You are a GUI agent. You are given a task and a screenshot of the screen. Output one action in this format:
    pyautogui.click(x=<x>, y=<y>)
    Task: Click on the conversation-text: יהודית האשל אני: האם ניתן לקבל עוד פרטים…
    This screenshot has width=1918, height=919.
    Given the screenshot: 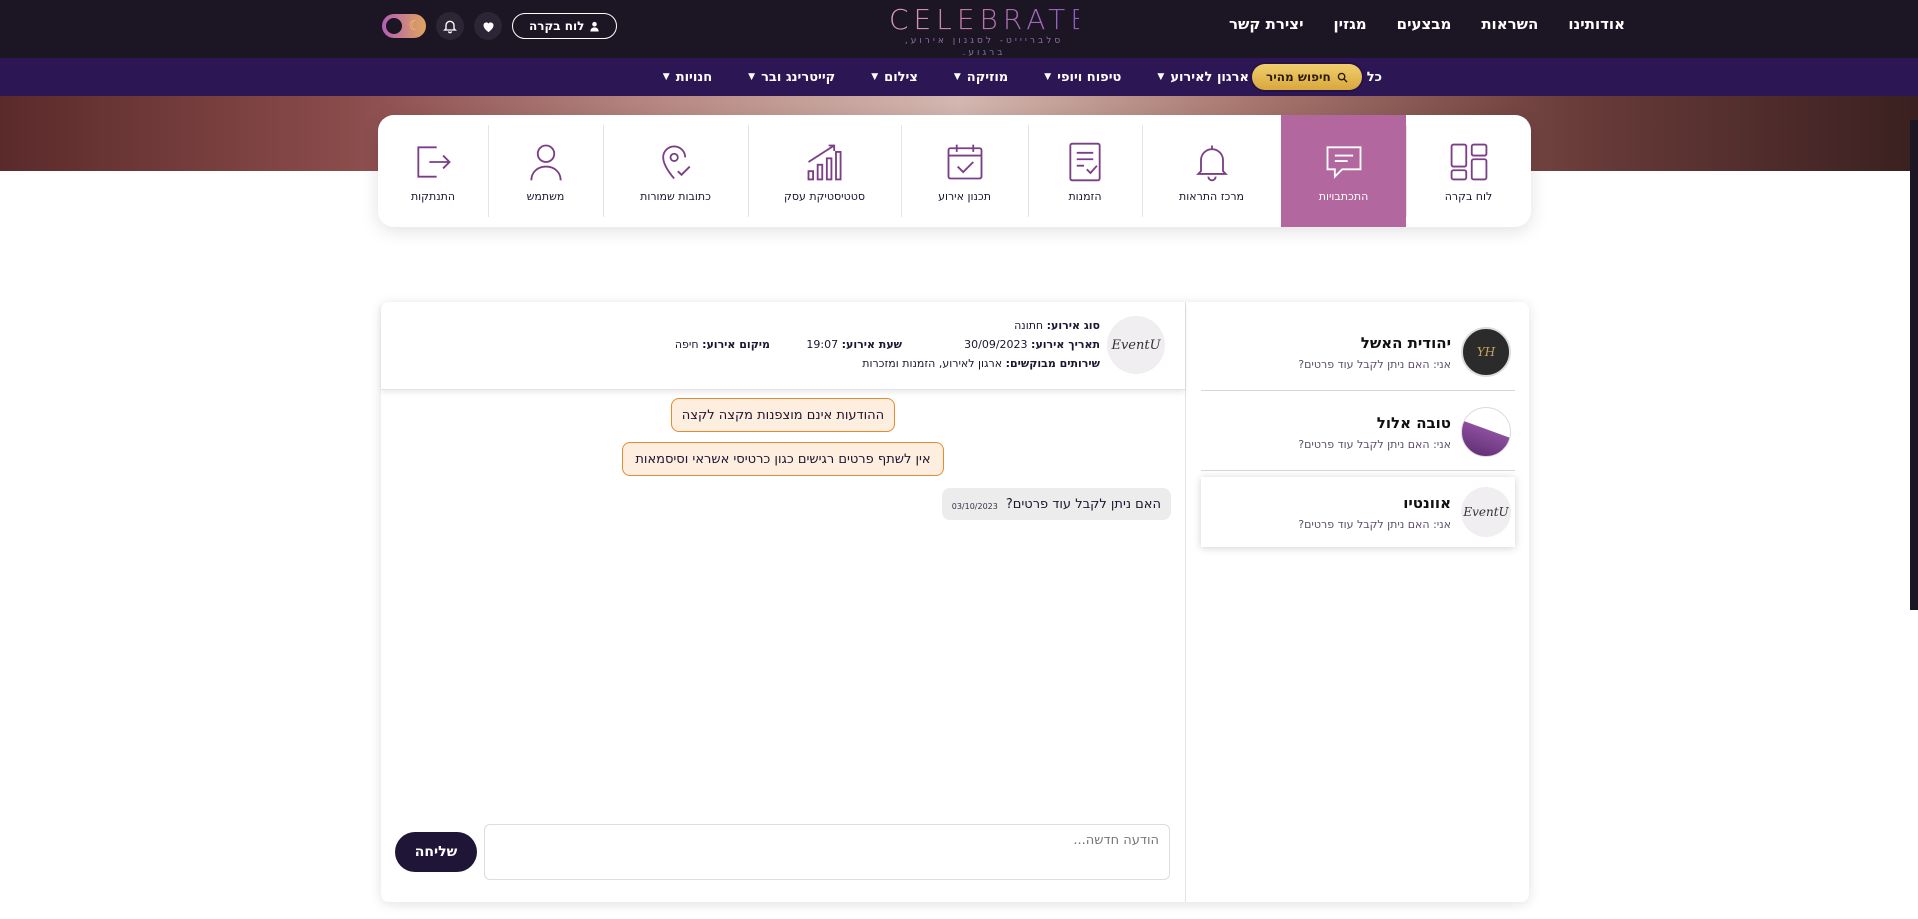 What is the action you would take?
    pyautogui.click(x=1374, y=352)
    